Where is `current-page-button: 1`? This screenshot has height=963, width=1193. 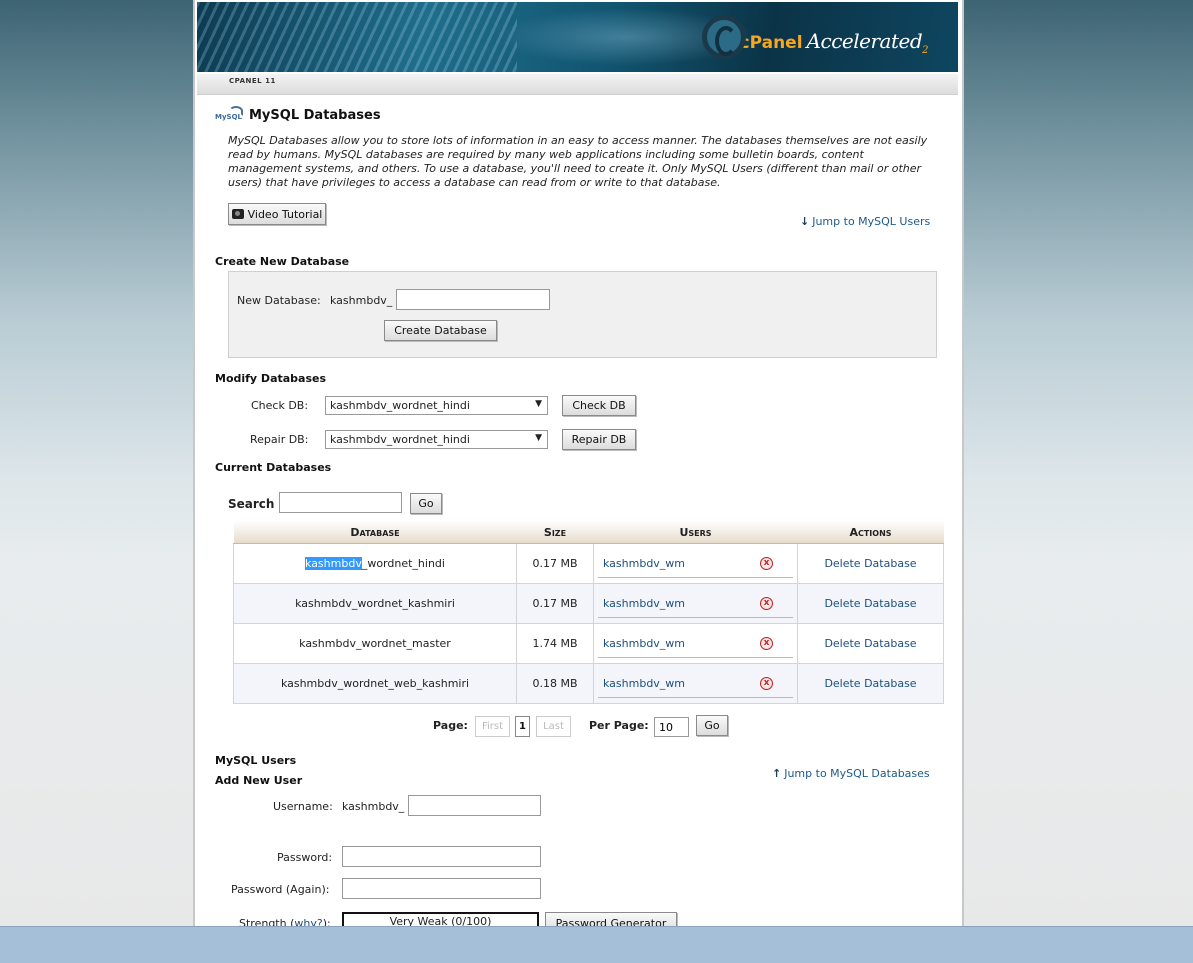 current-page-button: 1 is located at coordinates (522, 726).